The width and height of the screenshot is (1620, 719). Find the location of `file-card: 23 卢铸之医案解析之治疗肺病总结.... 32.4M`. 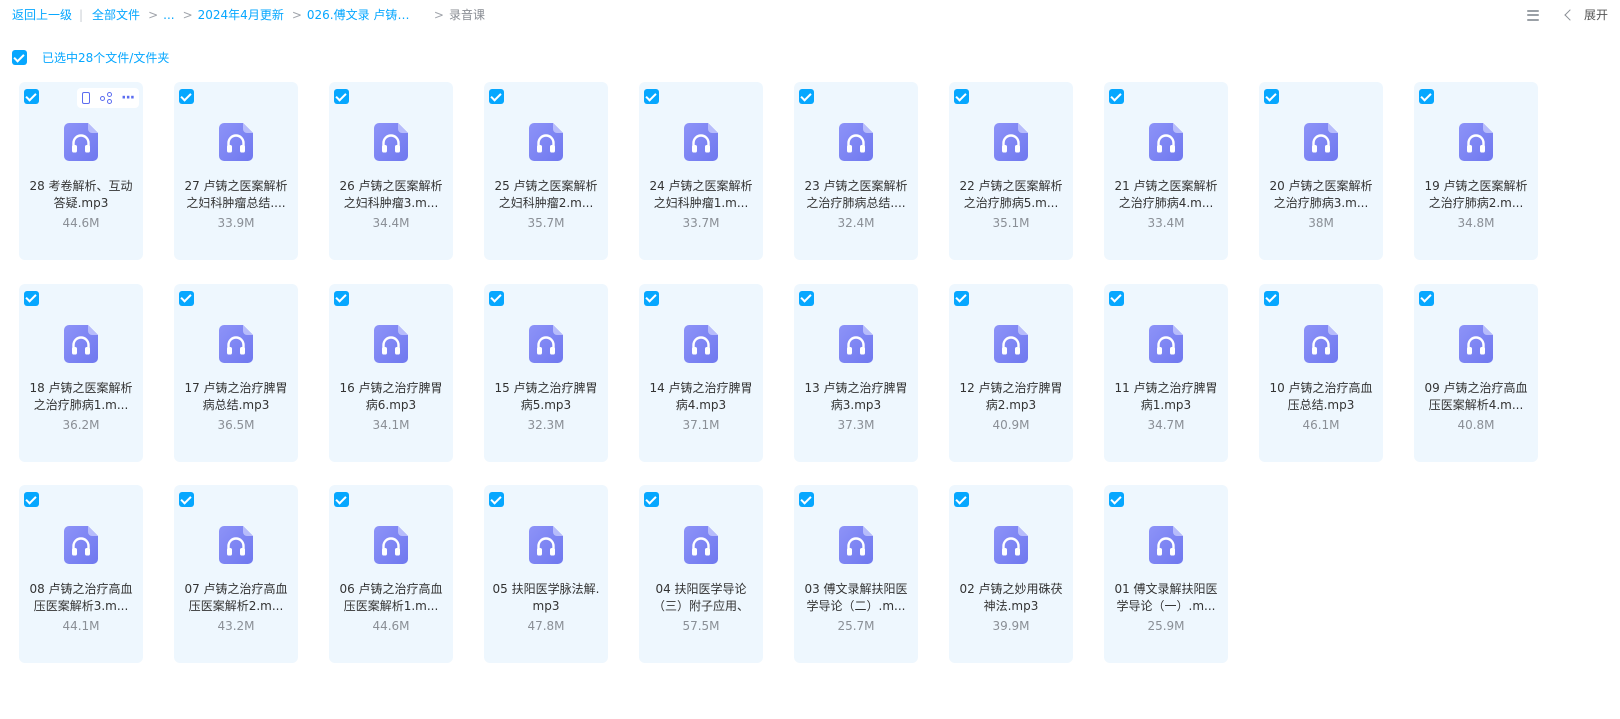

file-card: 23 卢铸之医案解析之治疗肺病总结.... 32.4M is located at coordinates (856, 171).